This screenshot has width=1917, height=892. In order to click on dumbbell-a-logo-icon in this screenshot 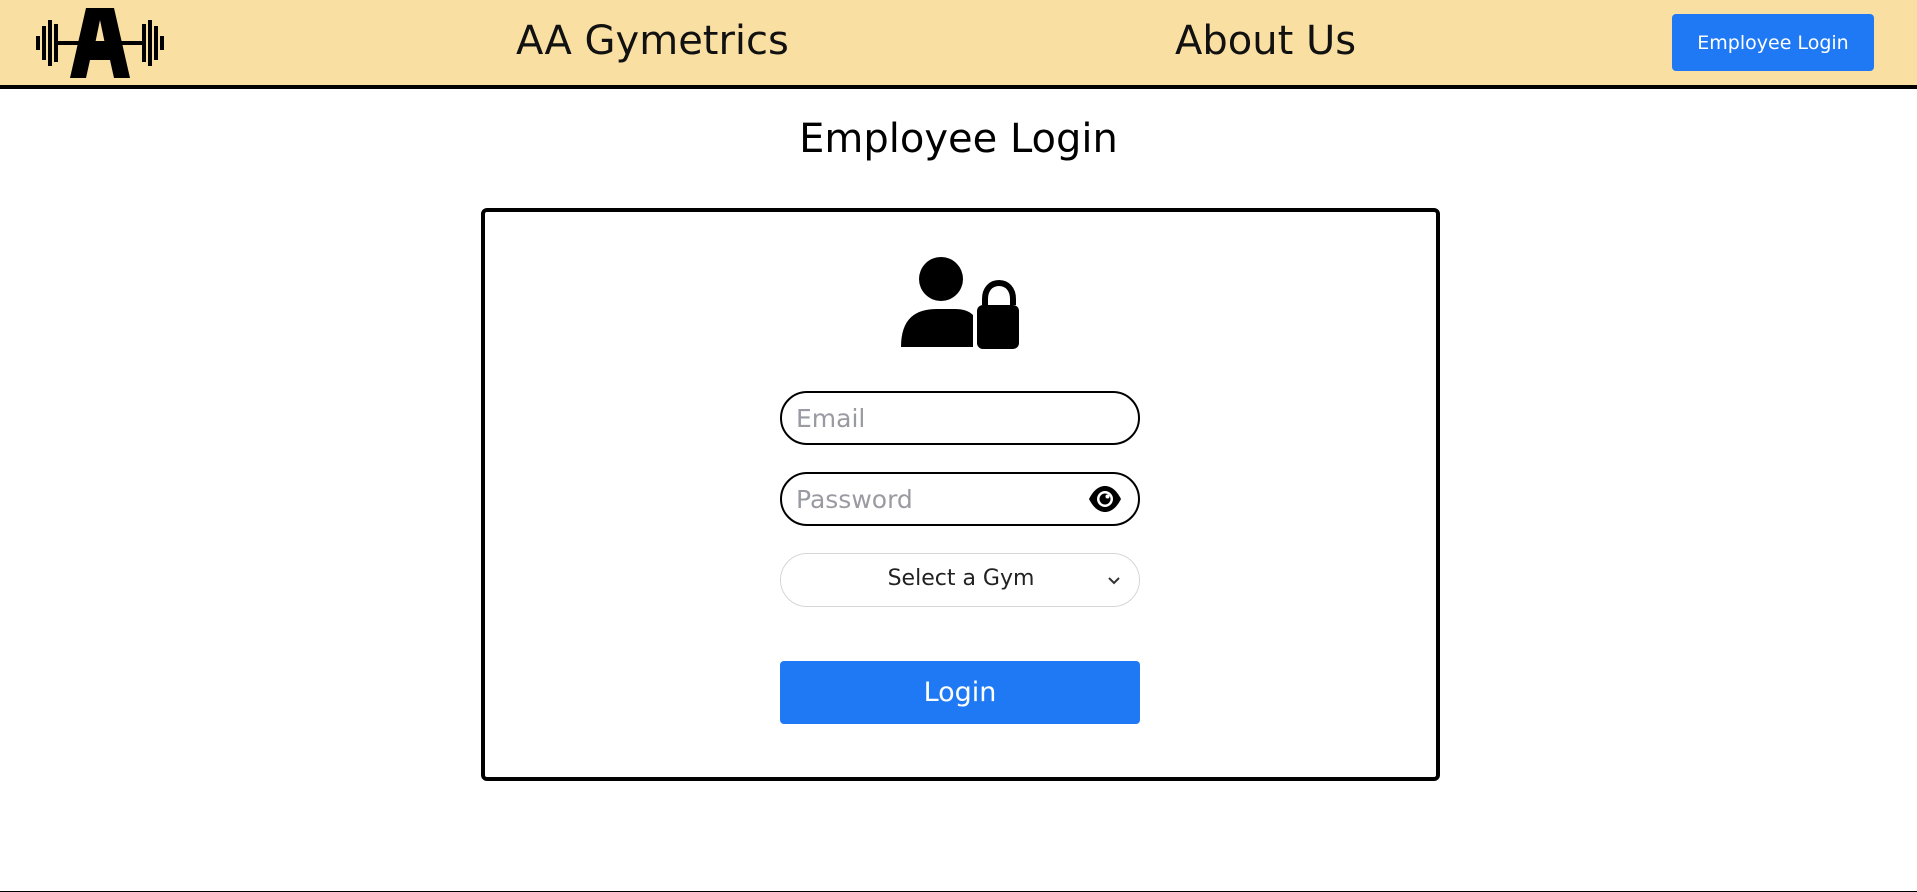, I will do `click(100, 43)`.